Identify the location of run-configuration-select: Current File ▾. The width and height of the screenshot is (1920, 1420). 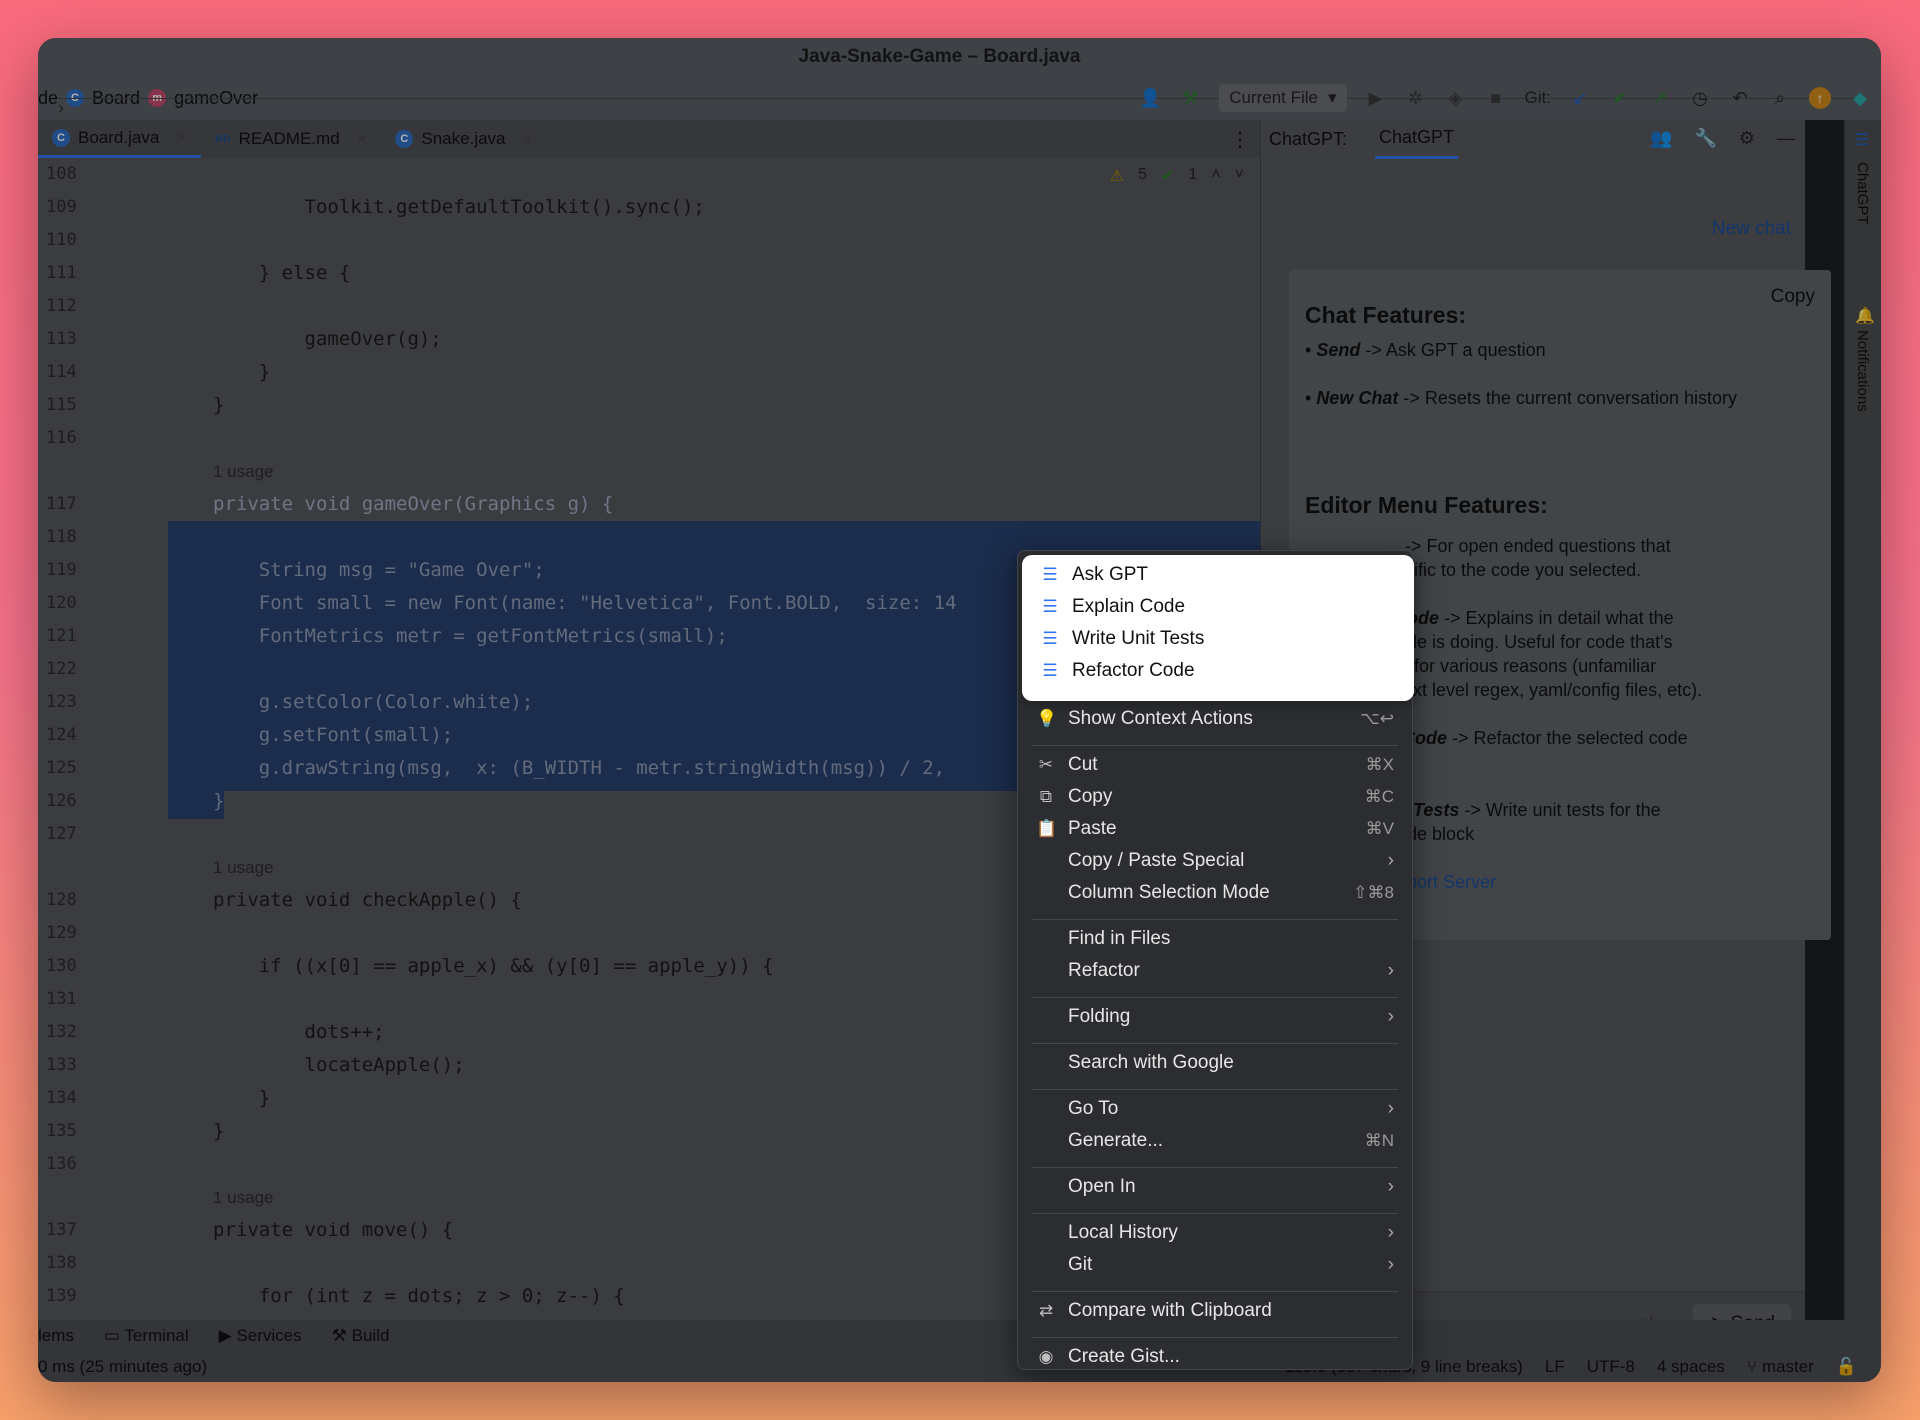
(1283, 98).